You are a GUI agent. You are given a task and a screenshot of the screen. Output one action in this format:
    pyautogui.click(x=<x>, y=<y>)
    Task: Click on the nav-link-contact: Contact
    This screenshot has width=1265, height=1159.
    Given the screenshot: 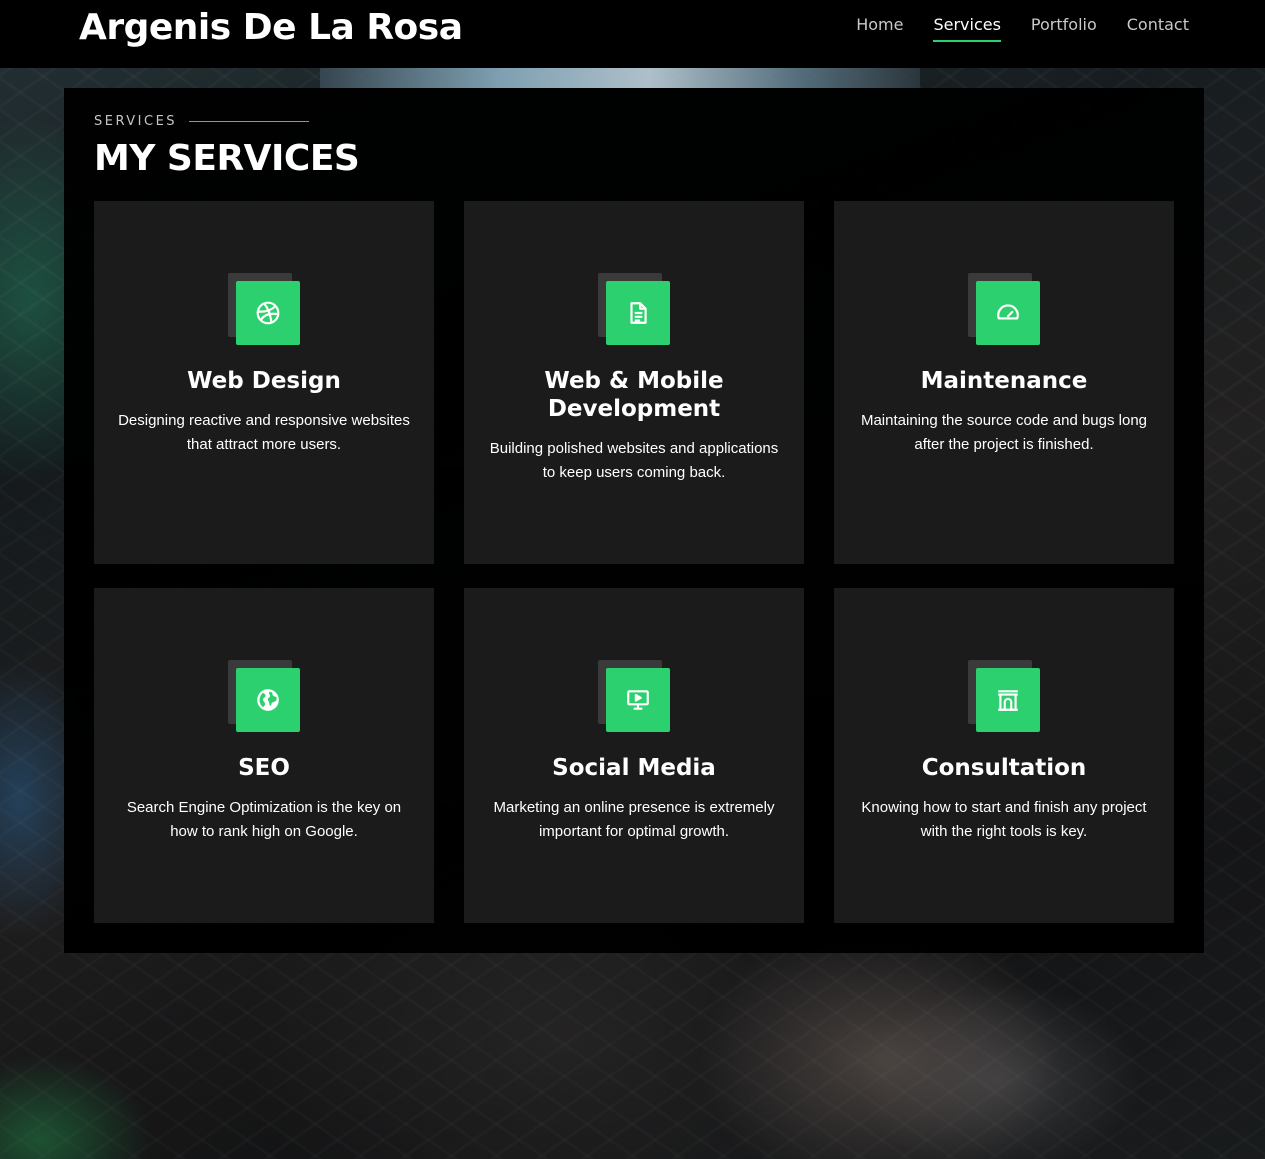 What is the action you would take?
    pyautogui.click(x=1158, y=27)
    